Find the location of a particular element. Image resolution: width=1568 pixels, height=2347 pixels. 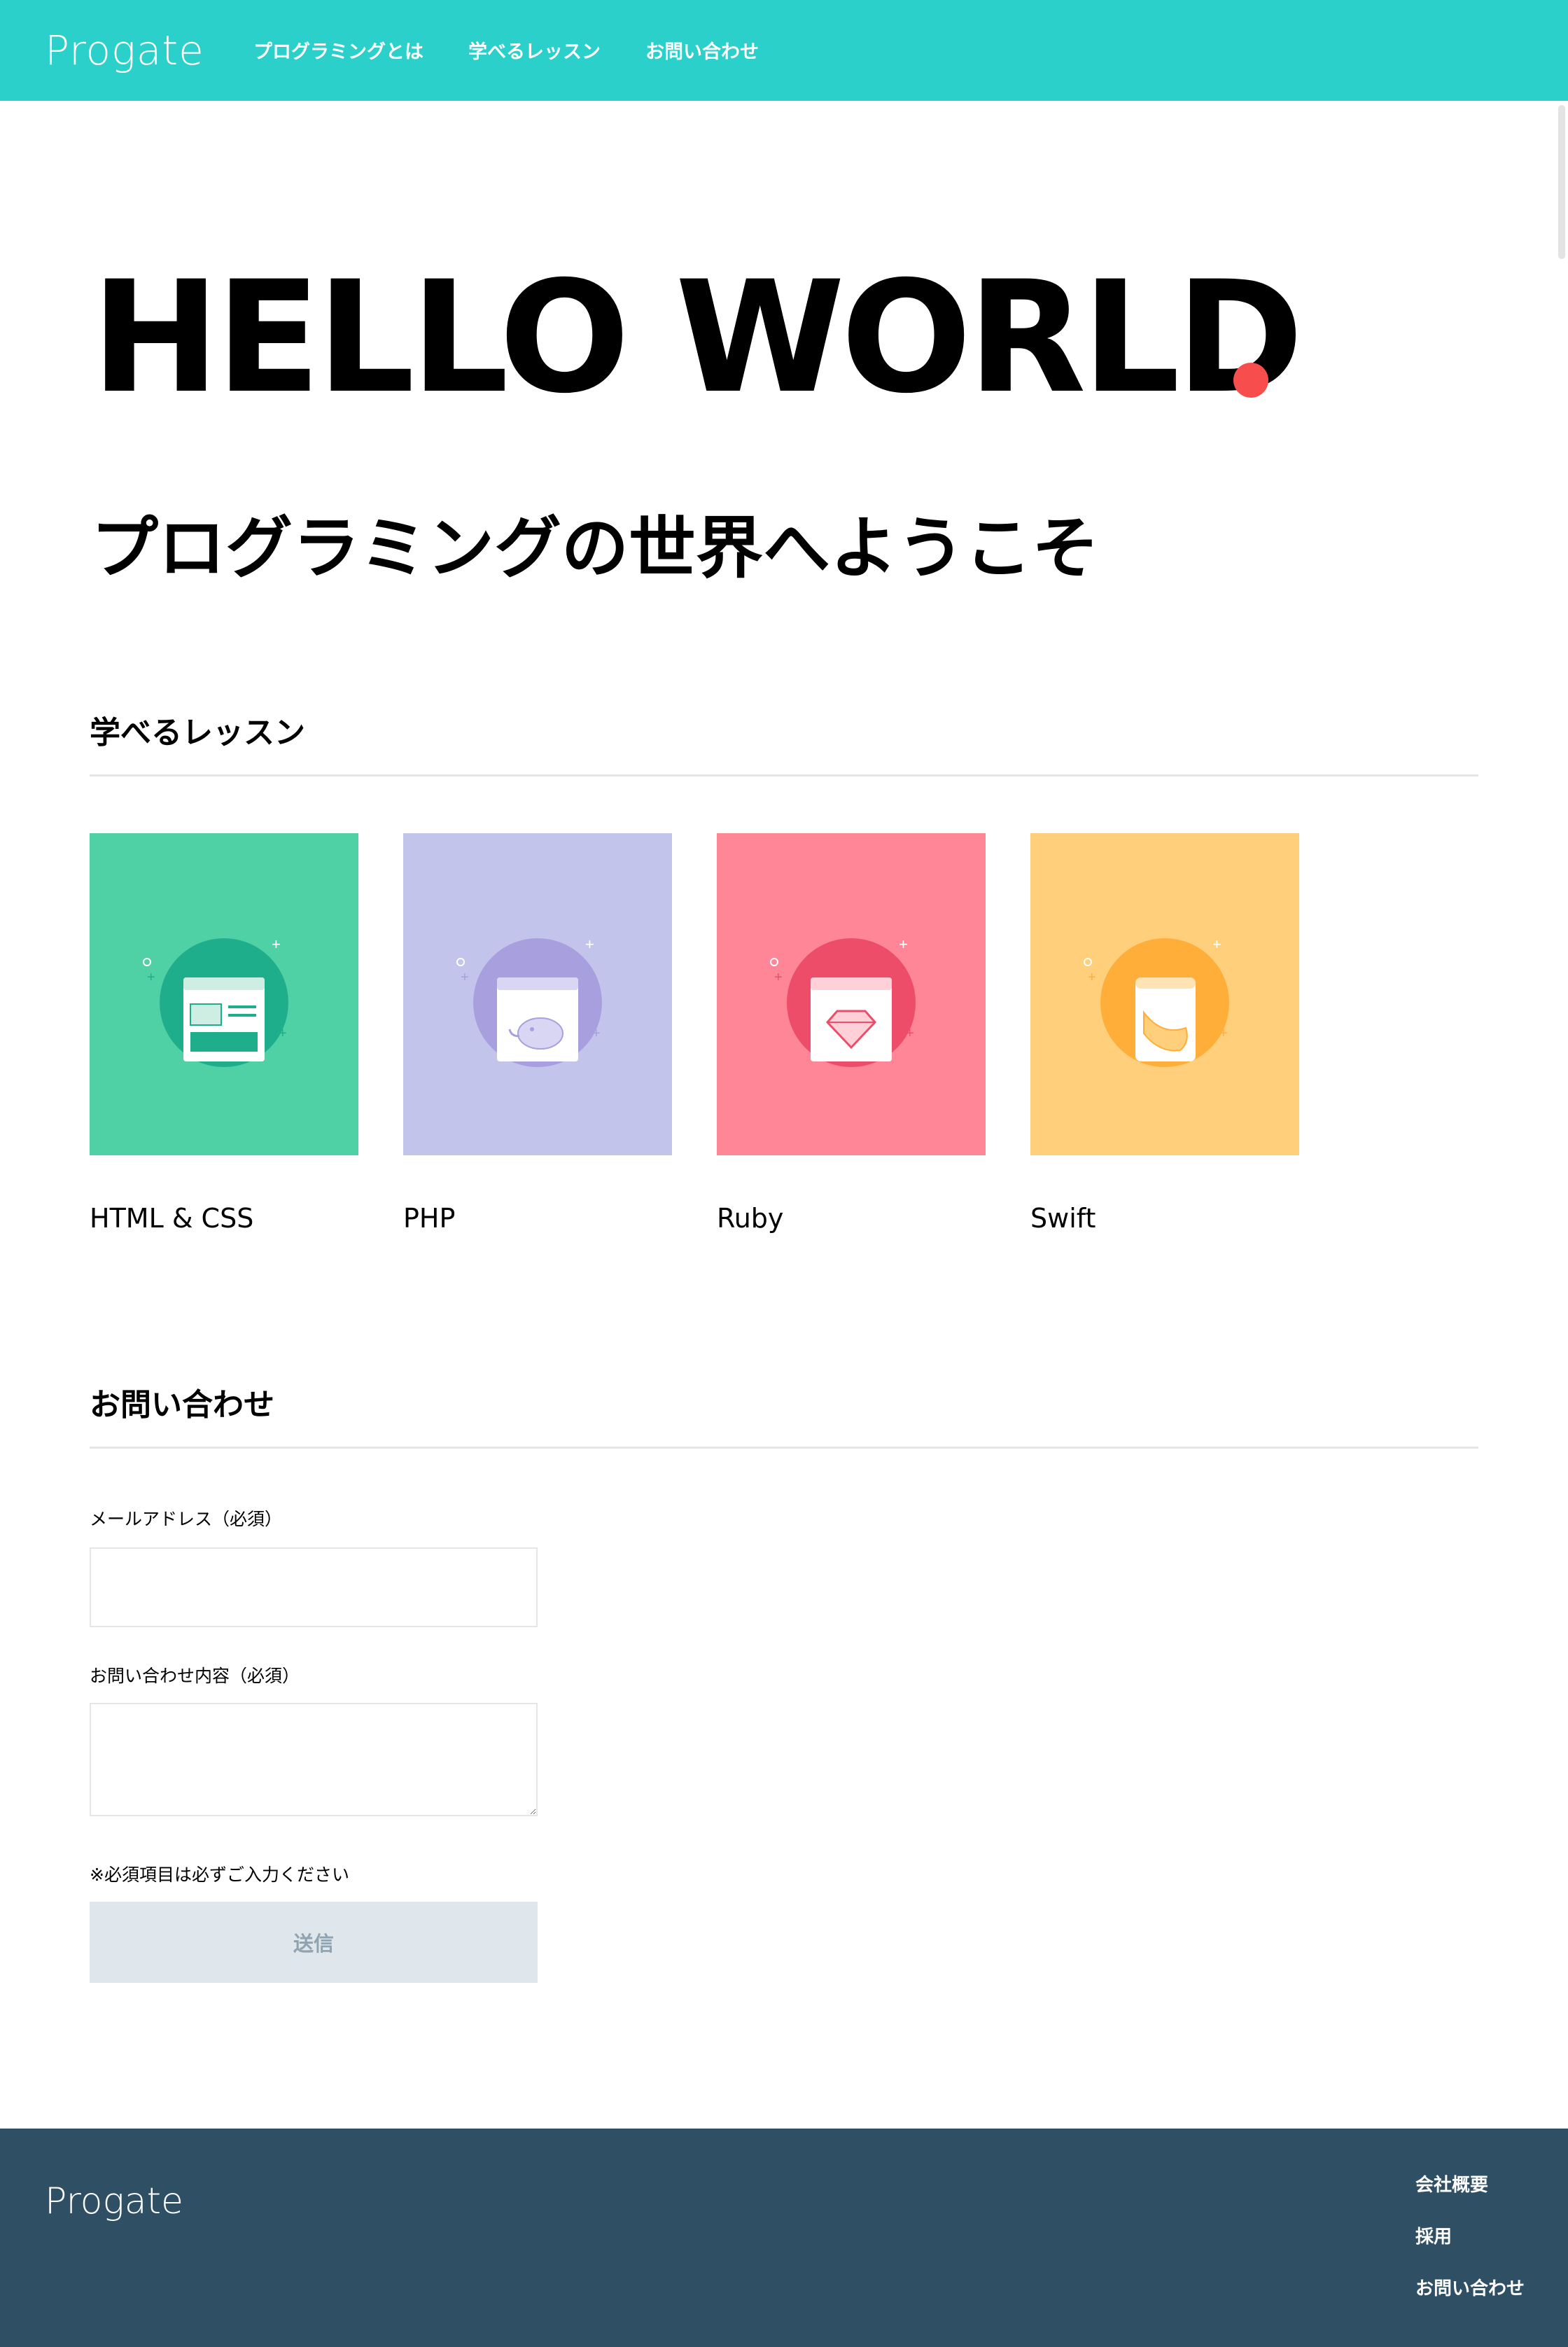

message-textarea is located at coordinates (314, 1759).